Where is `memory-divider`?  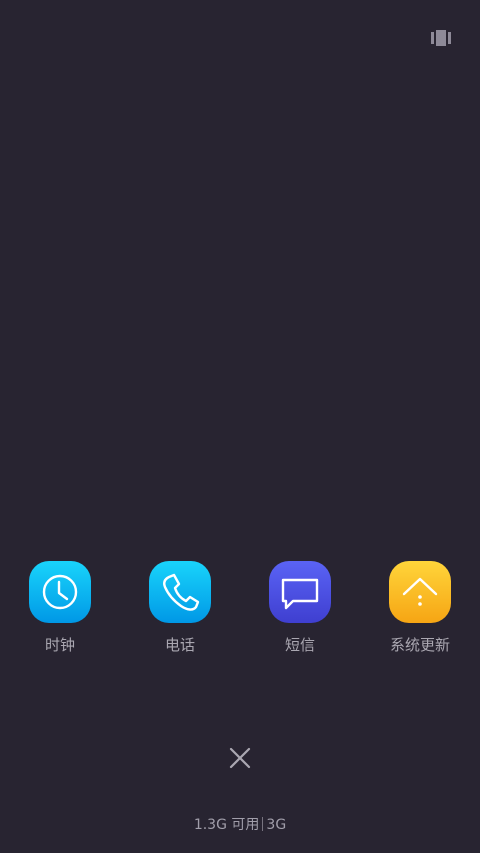
memory-divider is located at coordinates (263, 824).